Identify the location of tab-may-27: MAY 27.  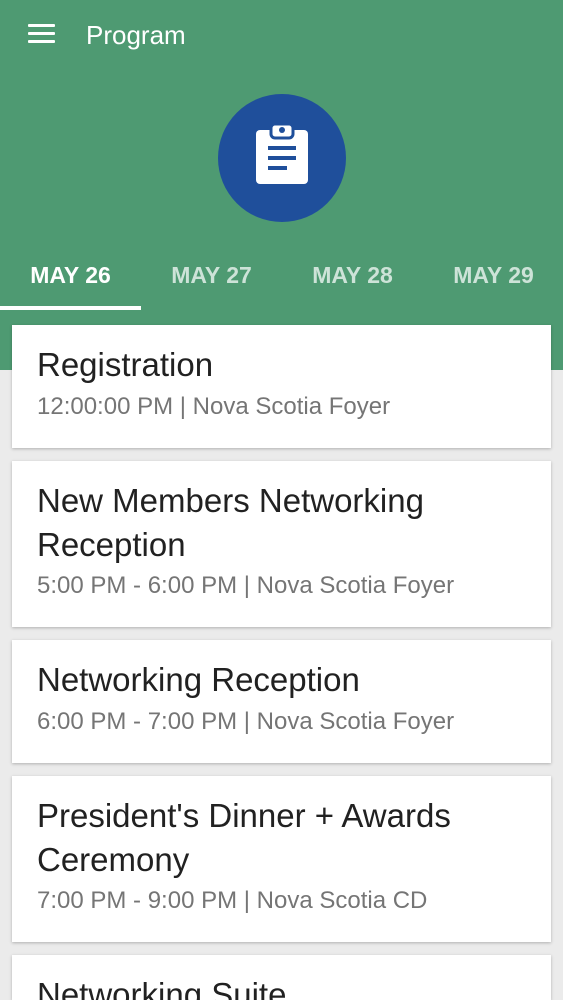
(211, 275).